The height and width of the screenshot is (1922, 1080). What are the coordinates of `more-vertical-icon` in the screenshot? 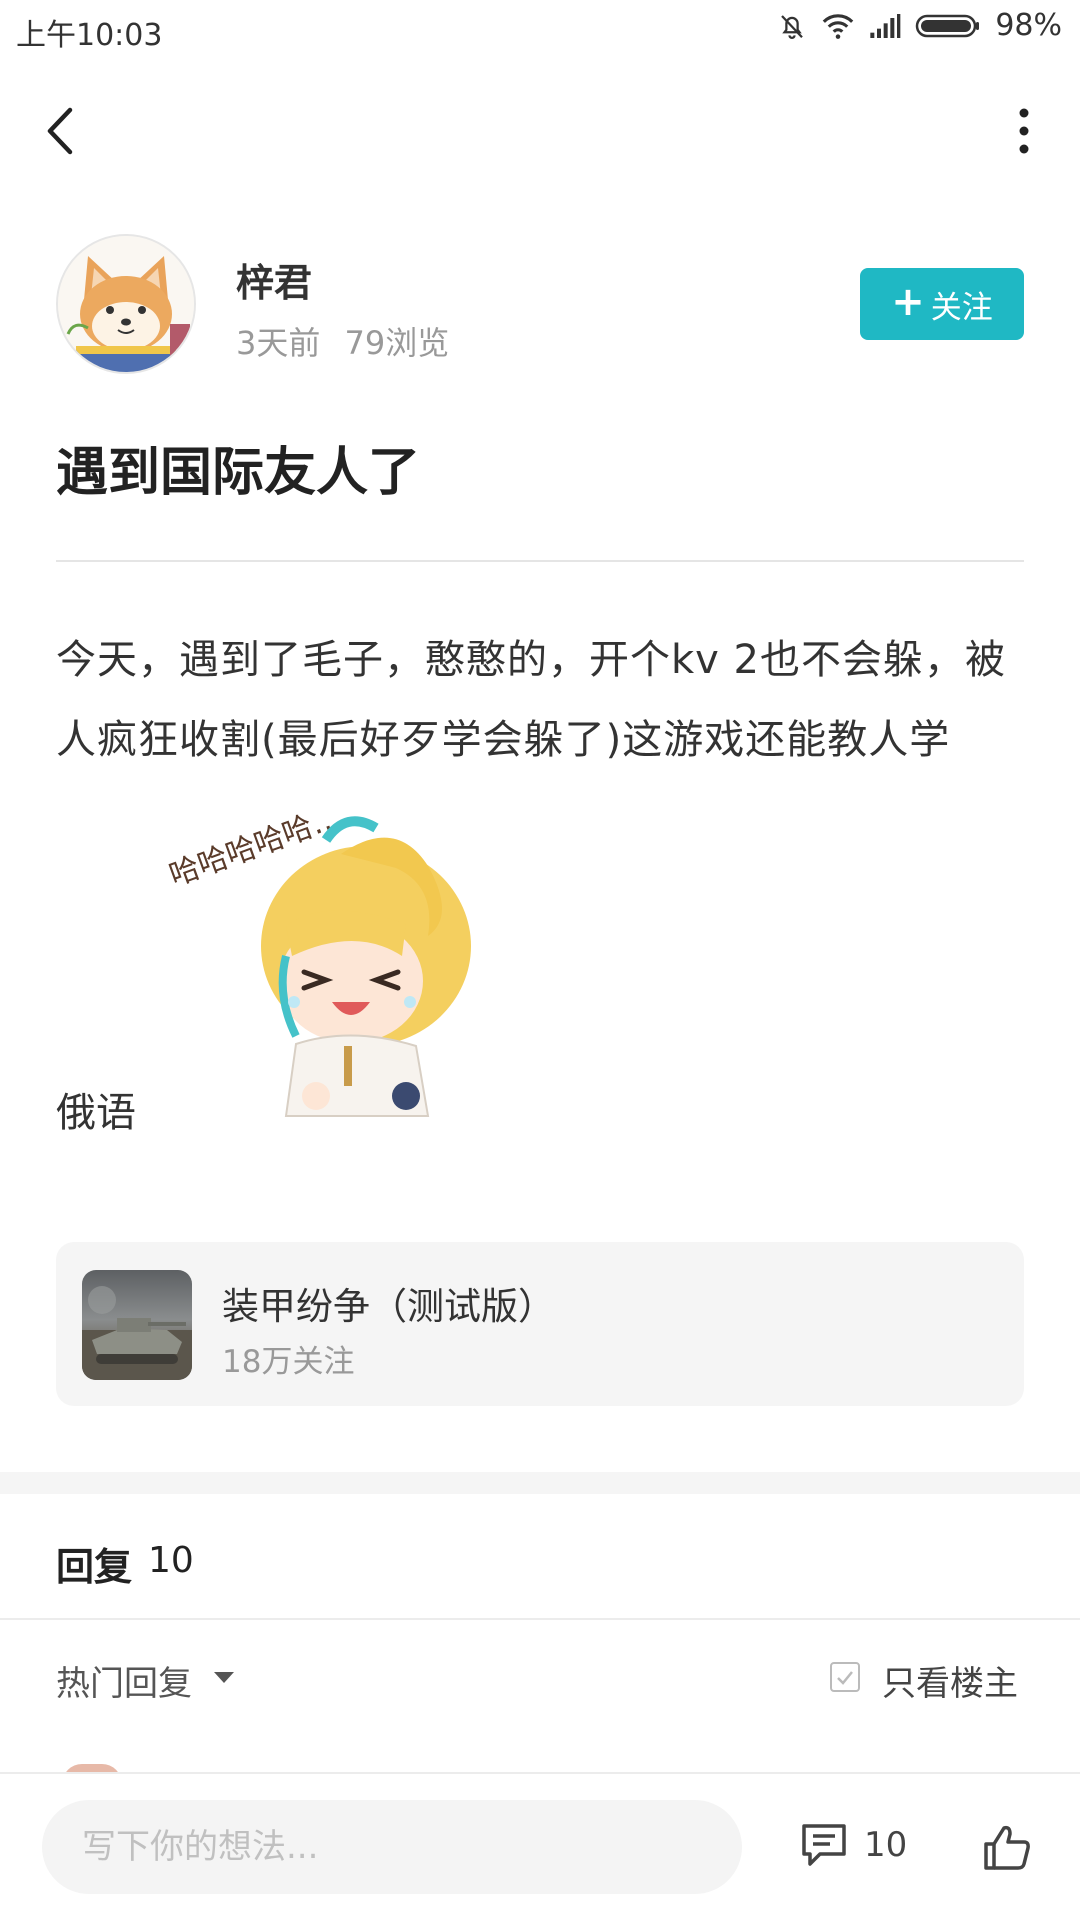 It's located at (1024, 131).